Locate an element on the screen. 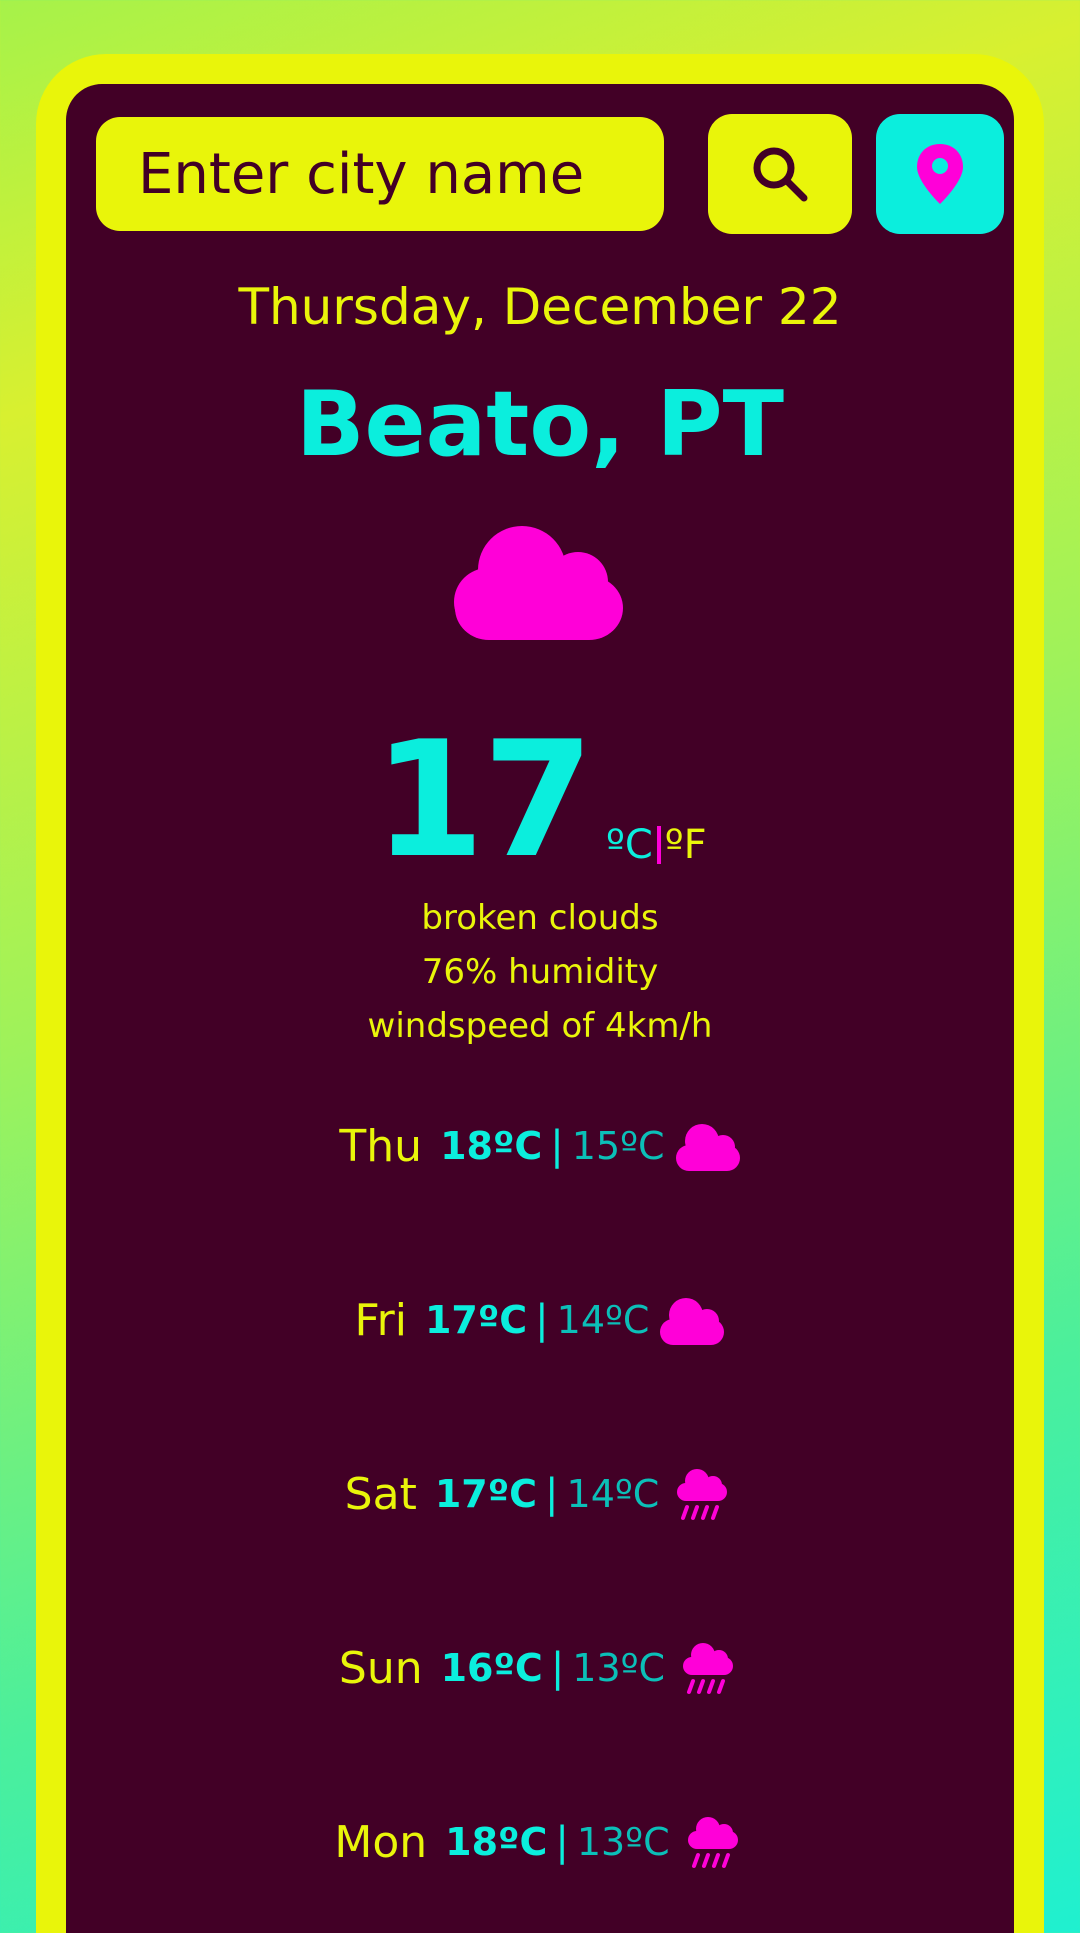 The image size is (1080, 1933). location-pin-icon is located at coordinates (940, 174).